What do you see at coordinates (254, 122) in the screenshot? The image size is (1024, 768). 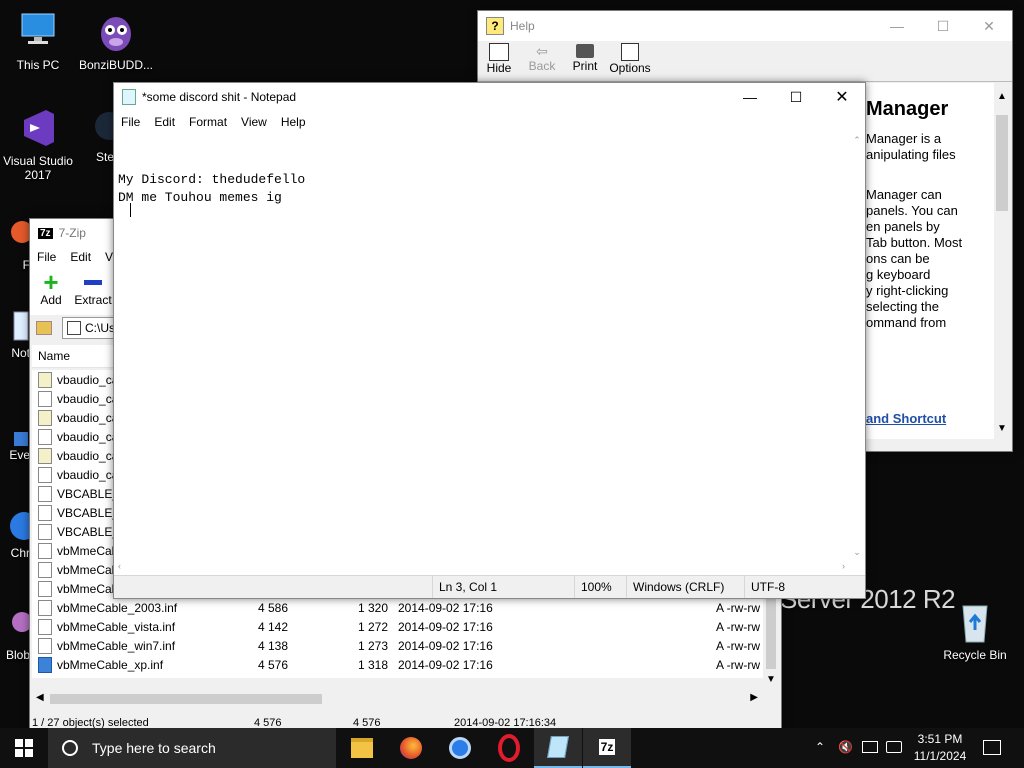 I see `menu-view: View` at bounding box center [254, 122].